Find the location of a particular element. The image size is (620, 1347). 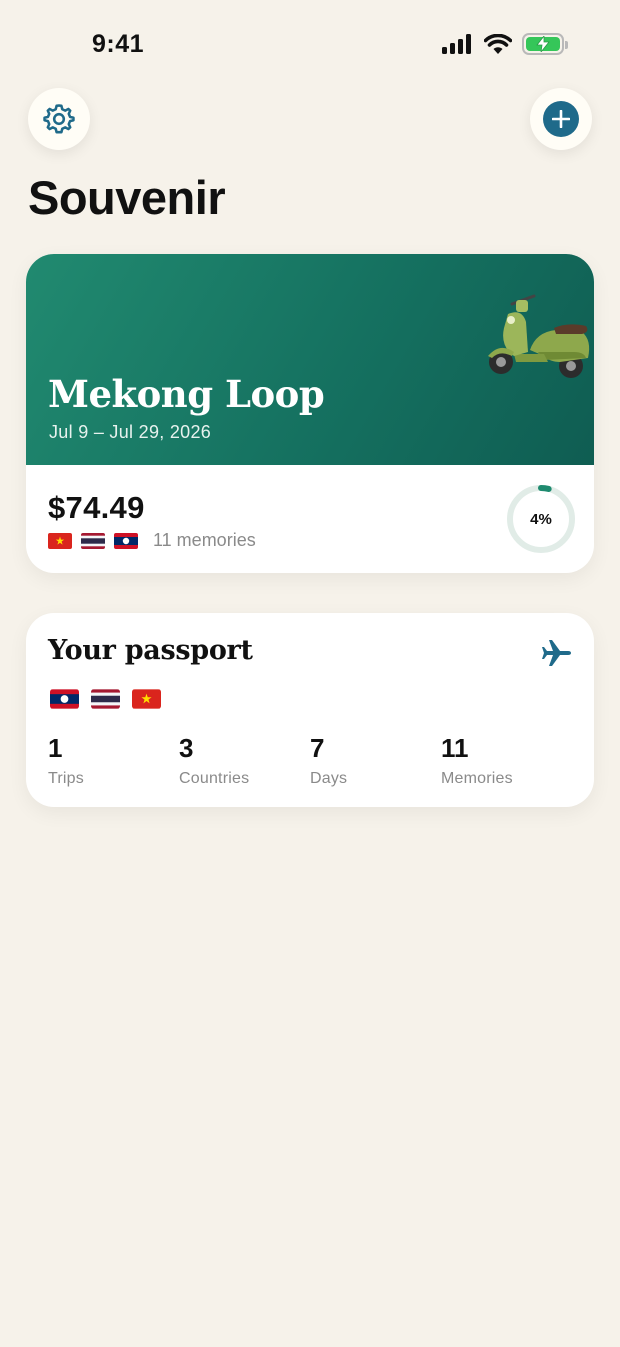

wifi-icon is located at coordinates (498, 44).